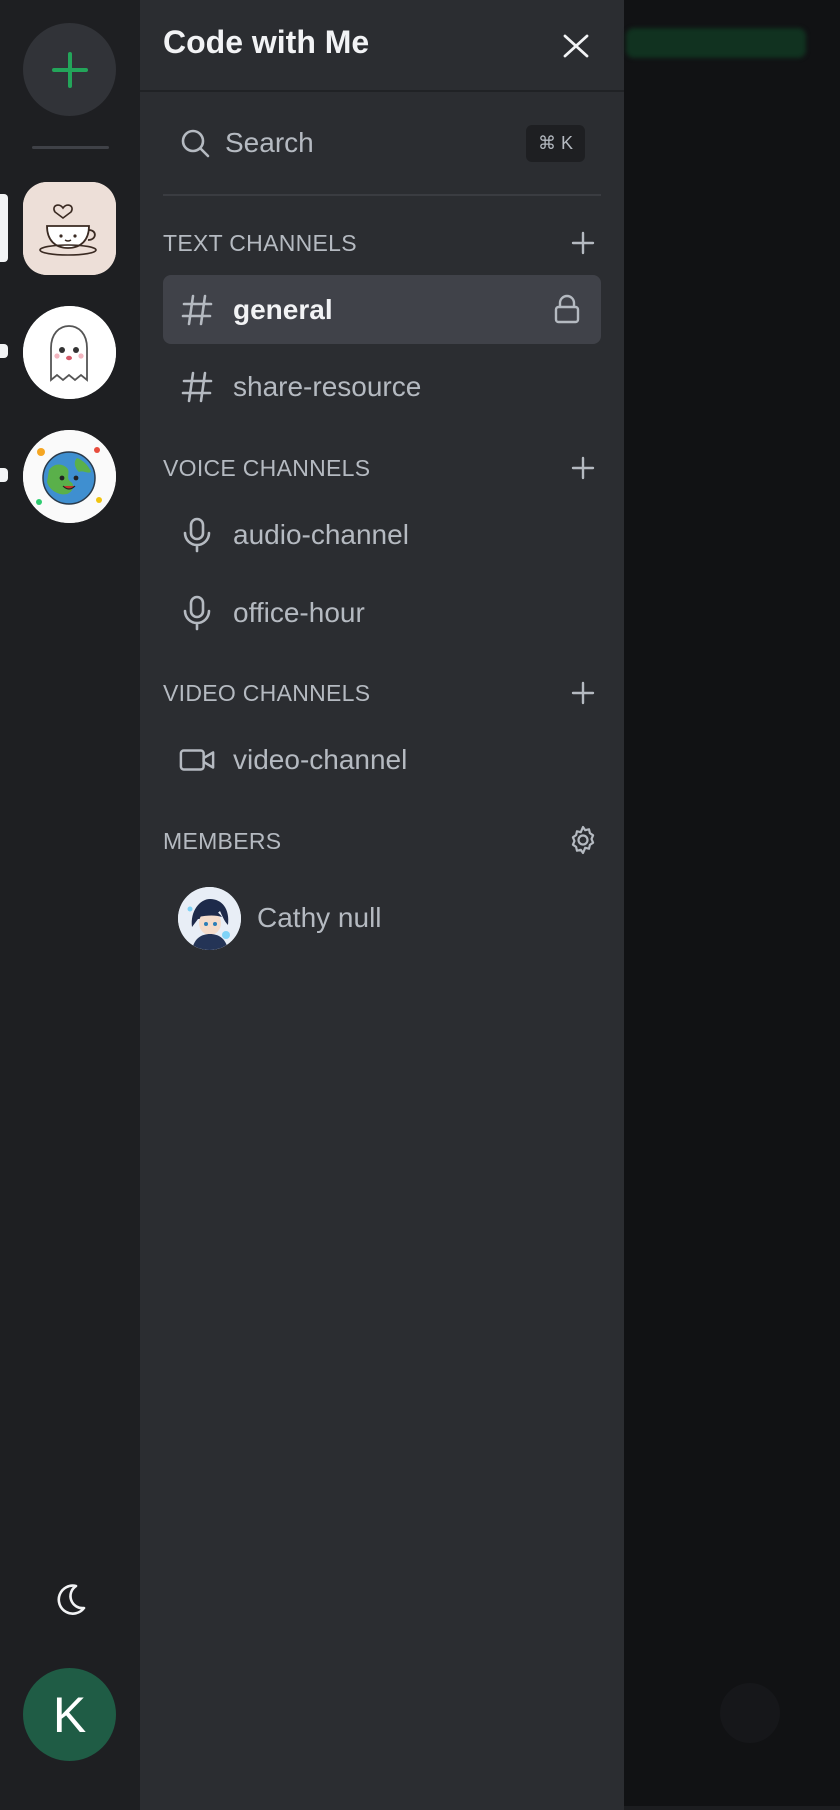 The width and height of the screenshot is (840, 1810). I want to click on search-icon, so click(195, 143).